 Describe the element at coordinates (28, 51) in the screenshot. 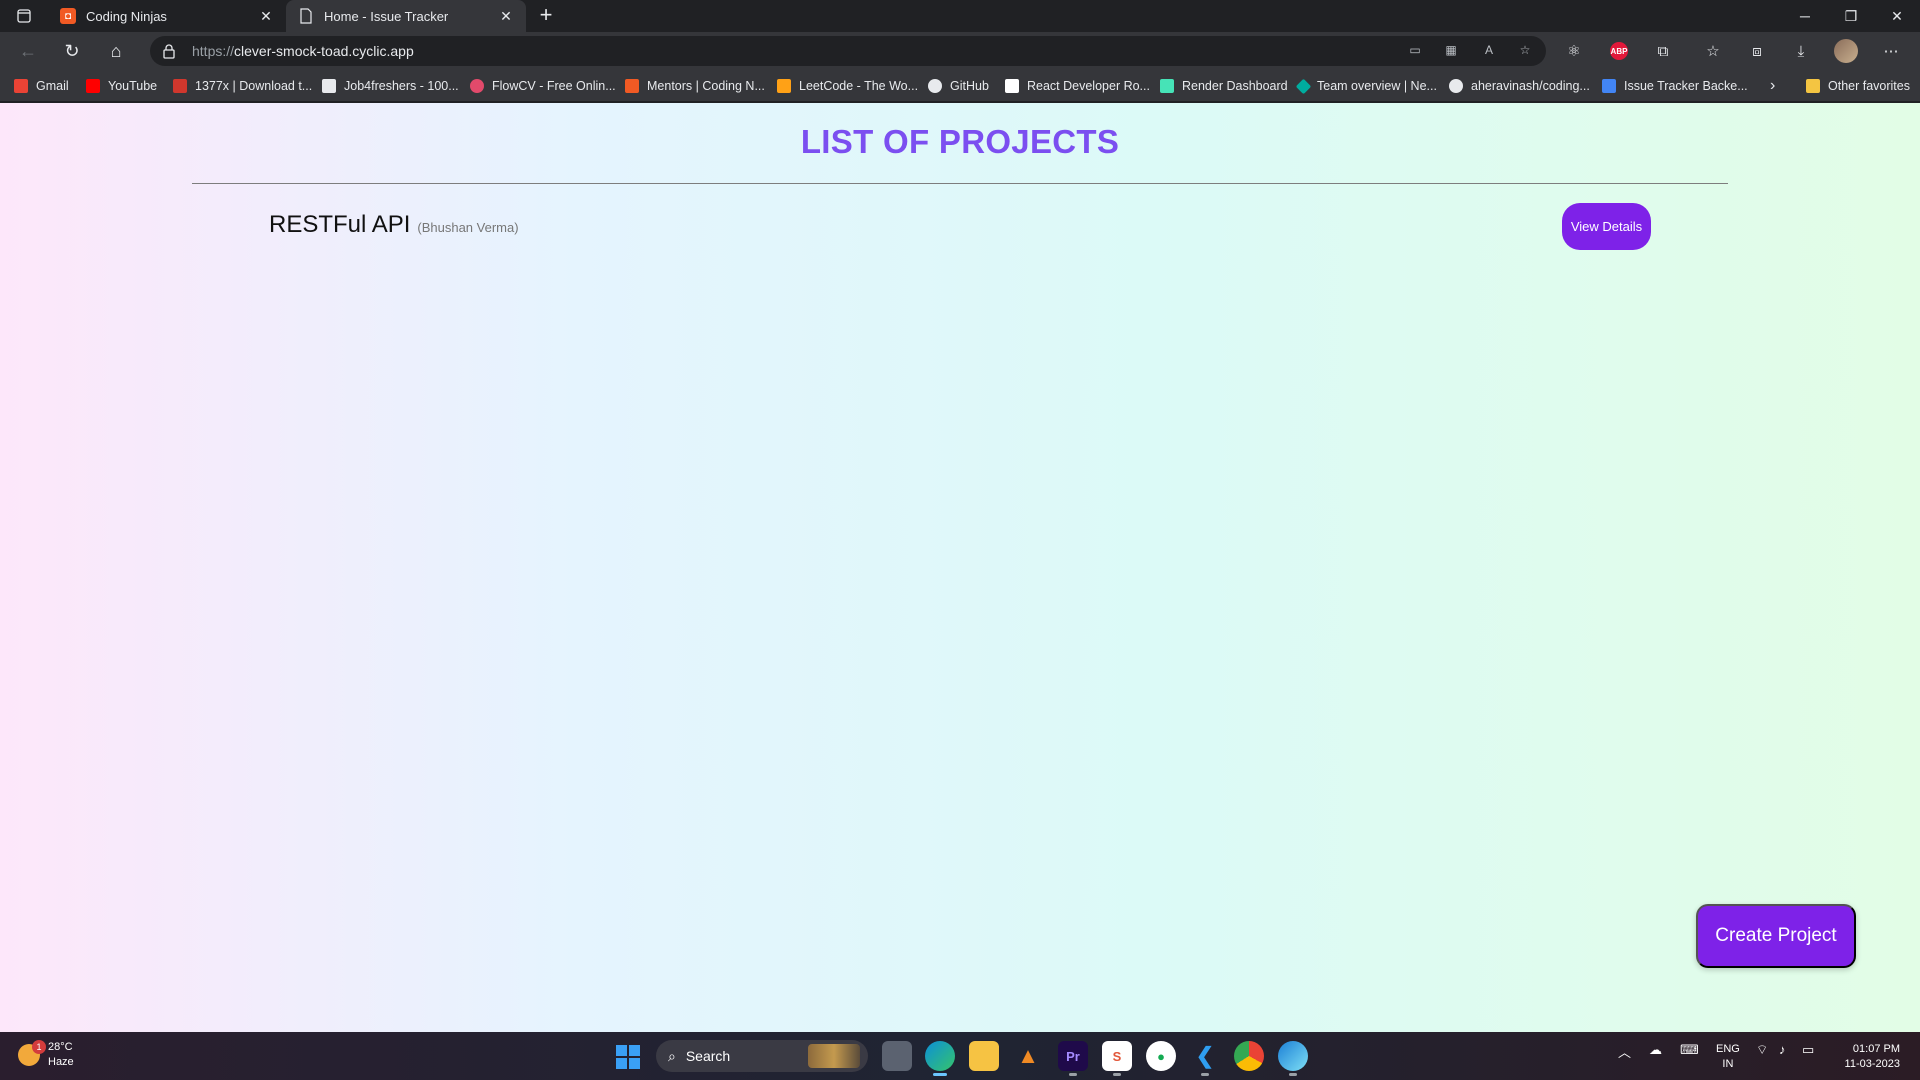

I see `back-icon: ←` at that location.